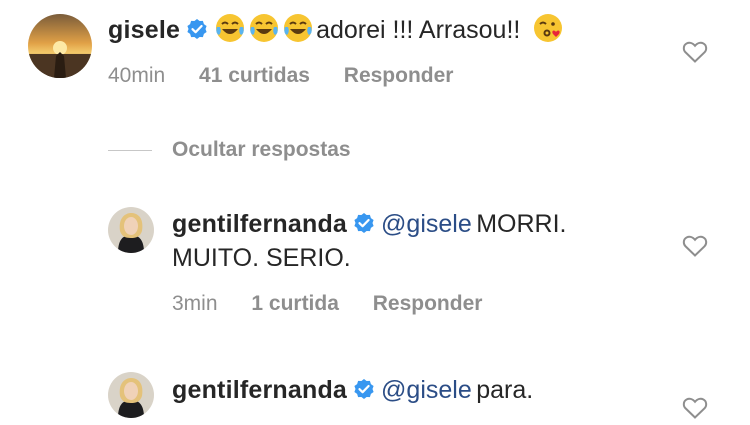 The width and height of the screenshot is (750, 425). What do you see at coordinates (352, 390) in the screenshot?
I see `reply-line: gentilfernanda @gisele para.` at bounding box center [352, 390].